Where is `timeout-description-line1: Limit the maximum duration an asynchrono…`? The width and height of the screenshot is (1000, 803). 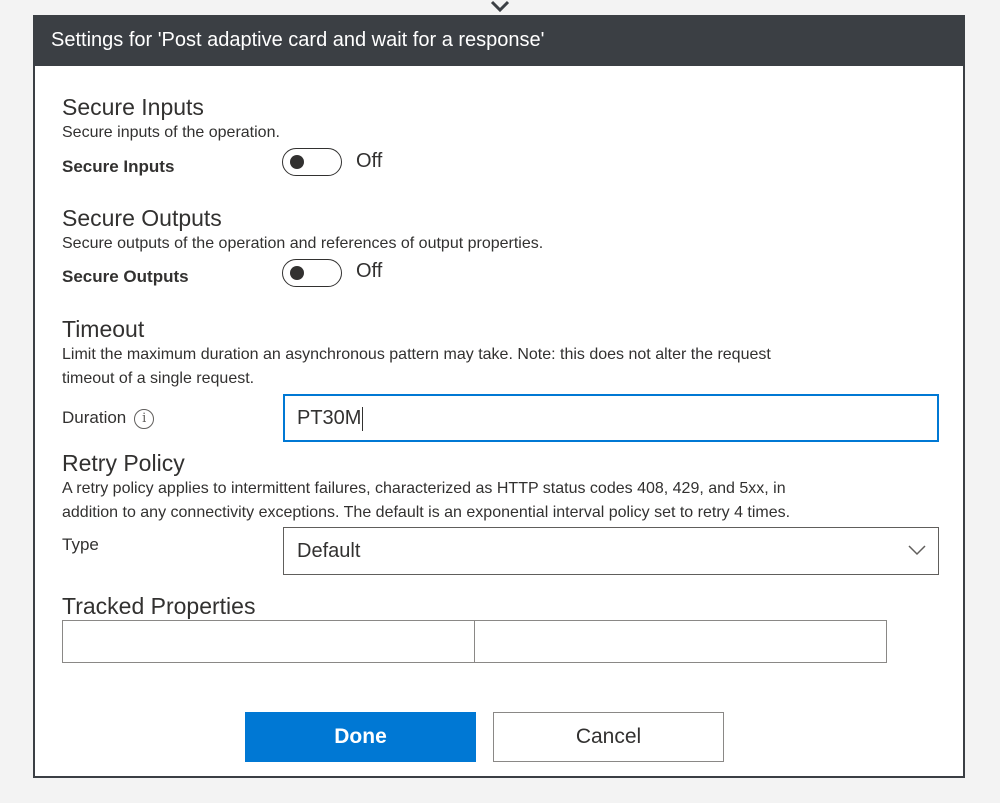
timeout-description-line1: Limit the maximum duration an asynchrono… is located at coordinates (416, 354).